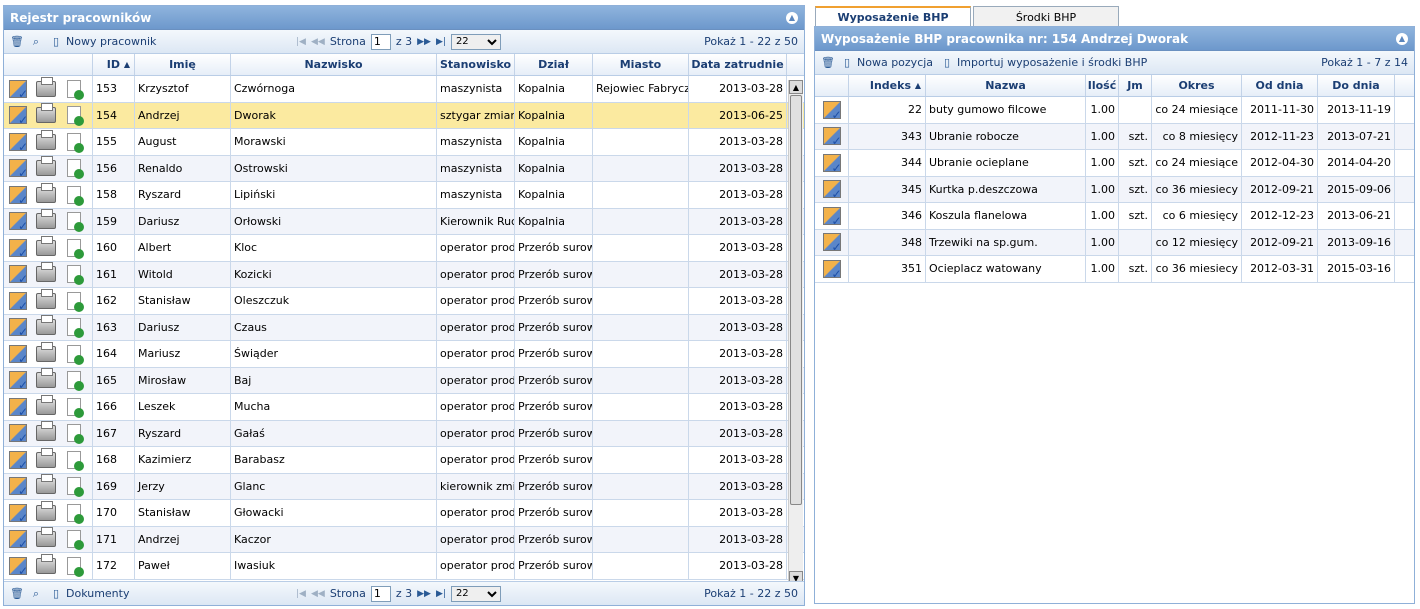  What do you see at coordinates (1044, 62) in the screenshot?
I see `import-button: ▯ Importuj wyposażenie i środki BHP` at bounding box center [1044, 62].